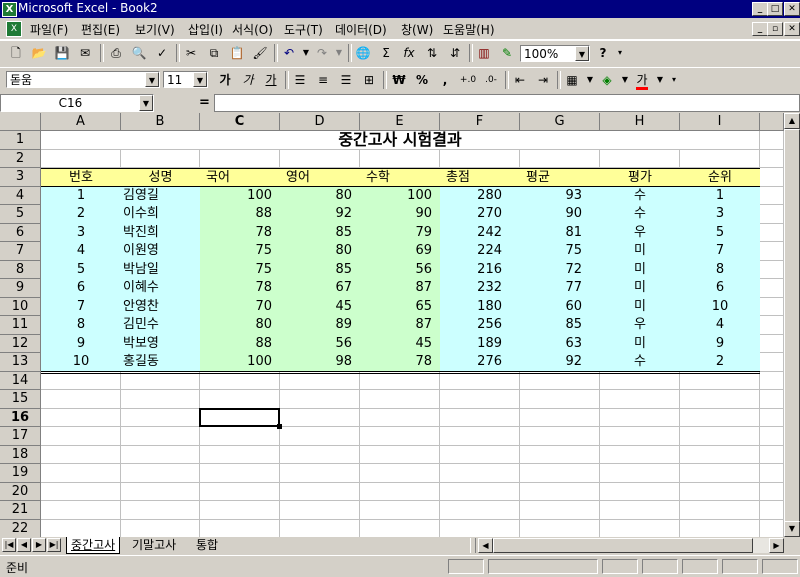 This screenshot has width=800, height=577. What do you see at coordinates (445, 80) in the screenshot?
I see `comma-style-button: ,` at bounding box center [445, 80].